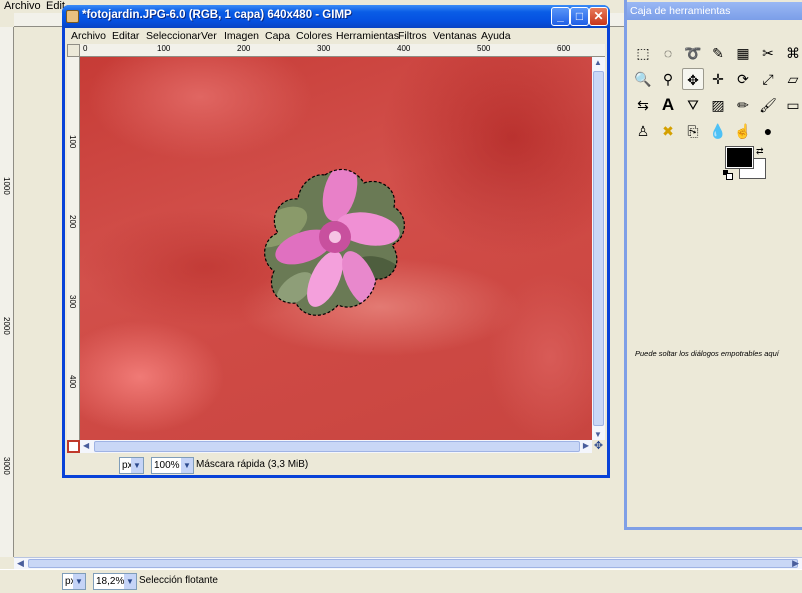  What do you see at coordinates (412, 36) in the screenshot?
I see `menu-filtros: Filtros` at bounding box center [412, 36].